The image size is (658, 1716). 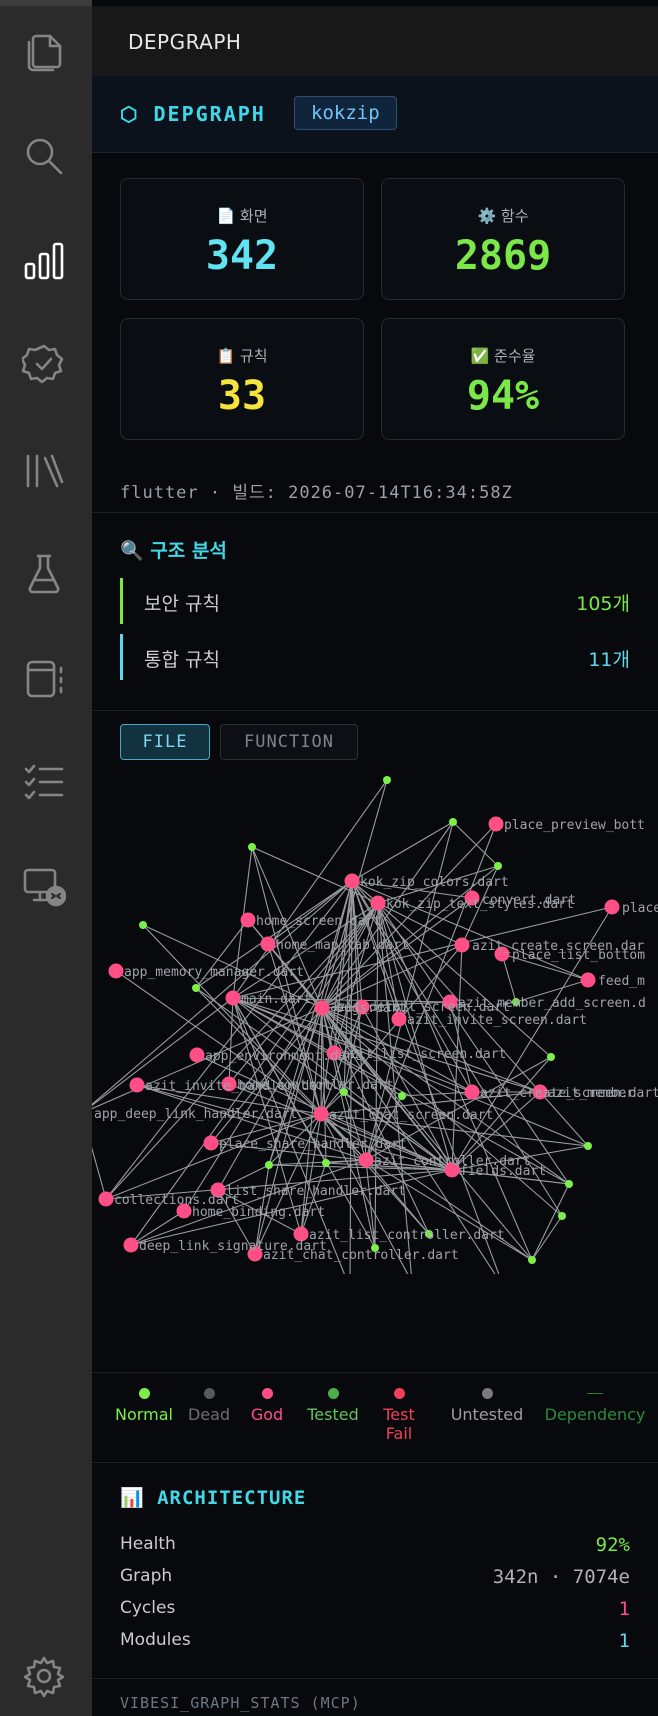 What do you see at coordinates (591, 1093) in the screenshot?
I see `graph-node-label: azit_member` at bounding box center [591, 1093].